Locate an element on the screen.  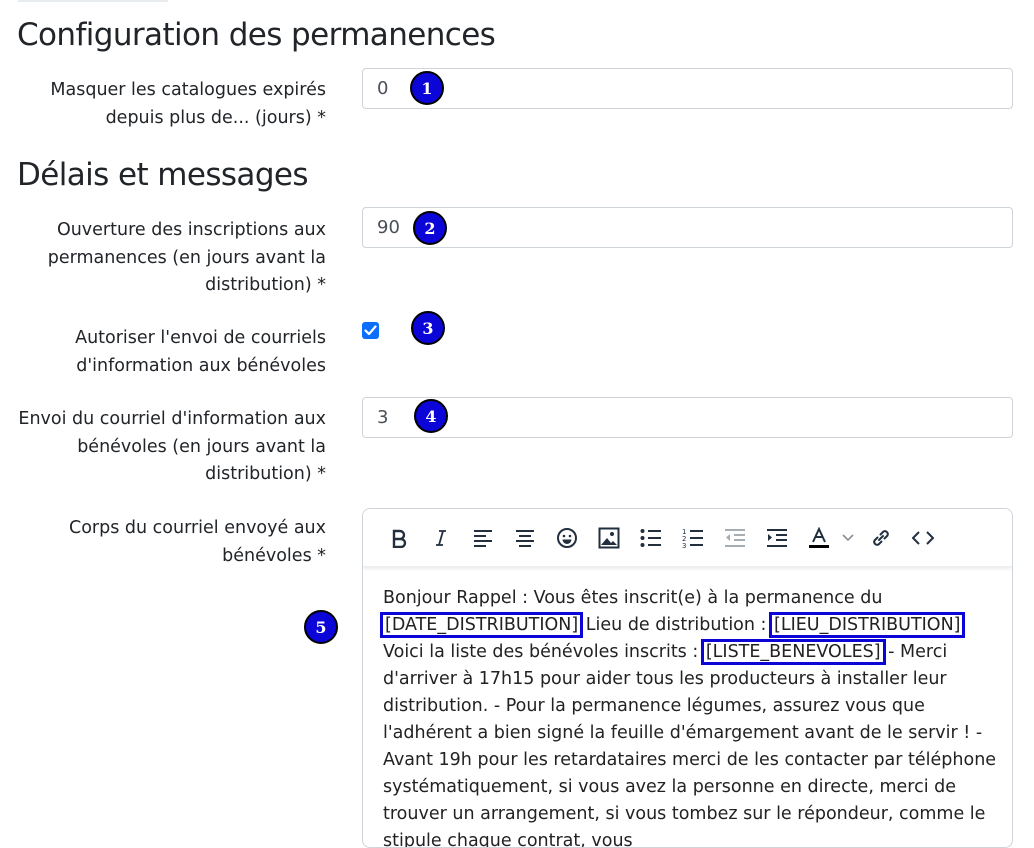
outdent-icon is located at coordinates (735, 538).